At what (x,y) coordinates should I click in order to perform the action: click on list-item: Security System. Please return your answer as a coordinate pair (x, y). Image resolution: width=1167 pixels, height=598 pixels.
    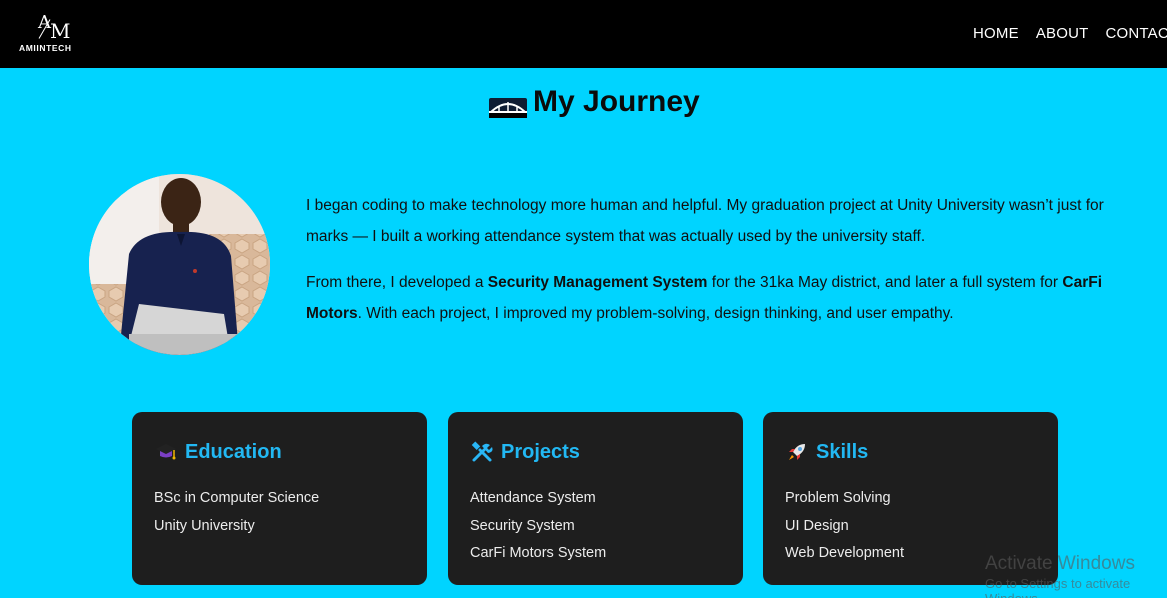
    Looking at the image, I should click on (522, 525).